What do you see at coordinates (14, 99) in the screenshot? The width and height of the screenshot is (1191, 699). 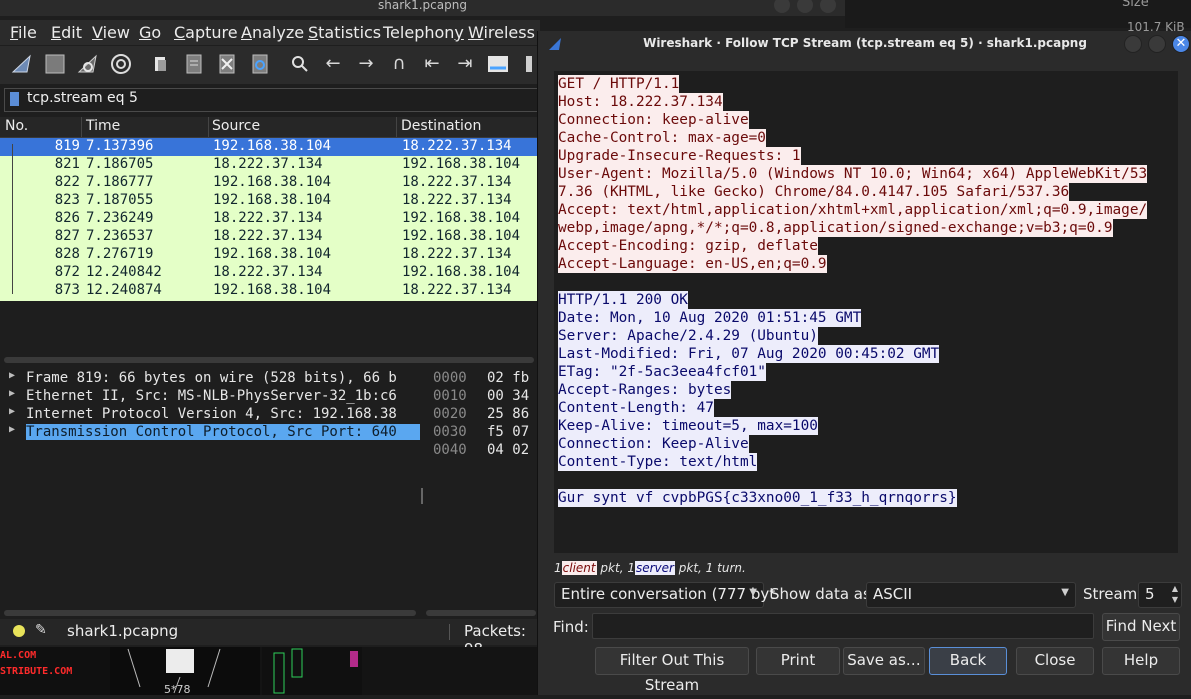 I see `bookmark-icon` at bounding box center [14, 99].